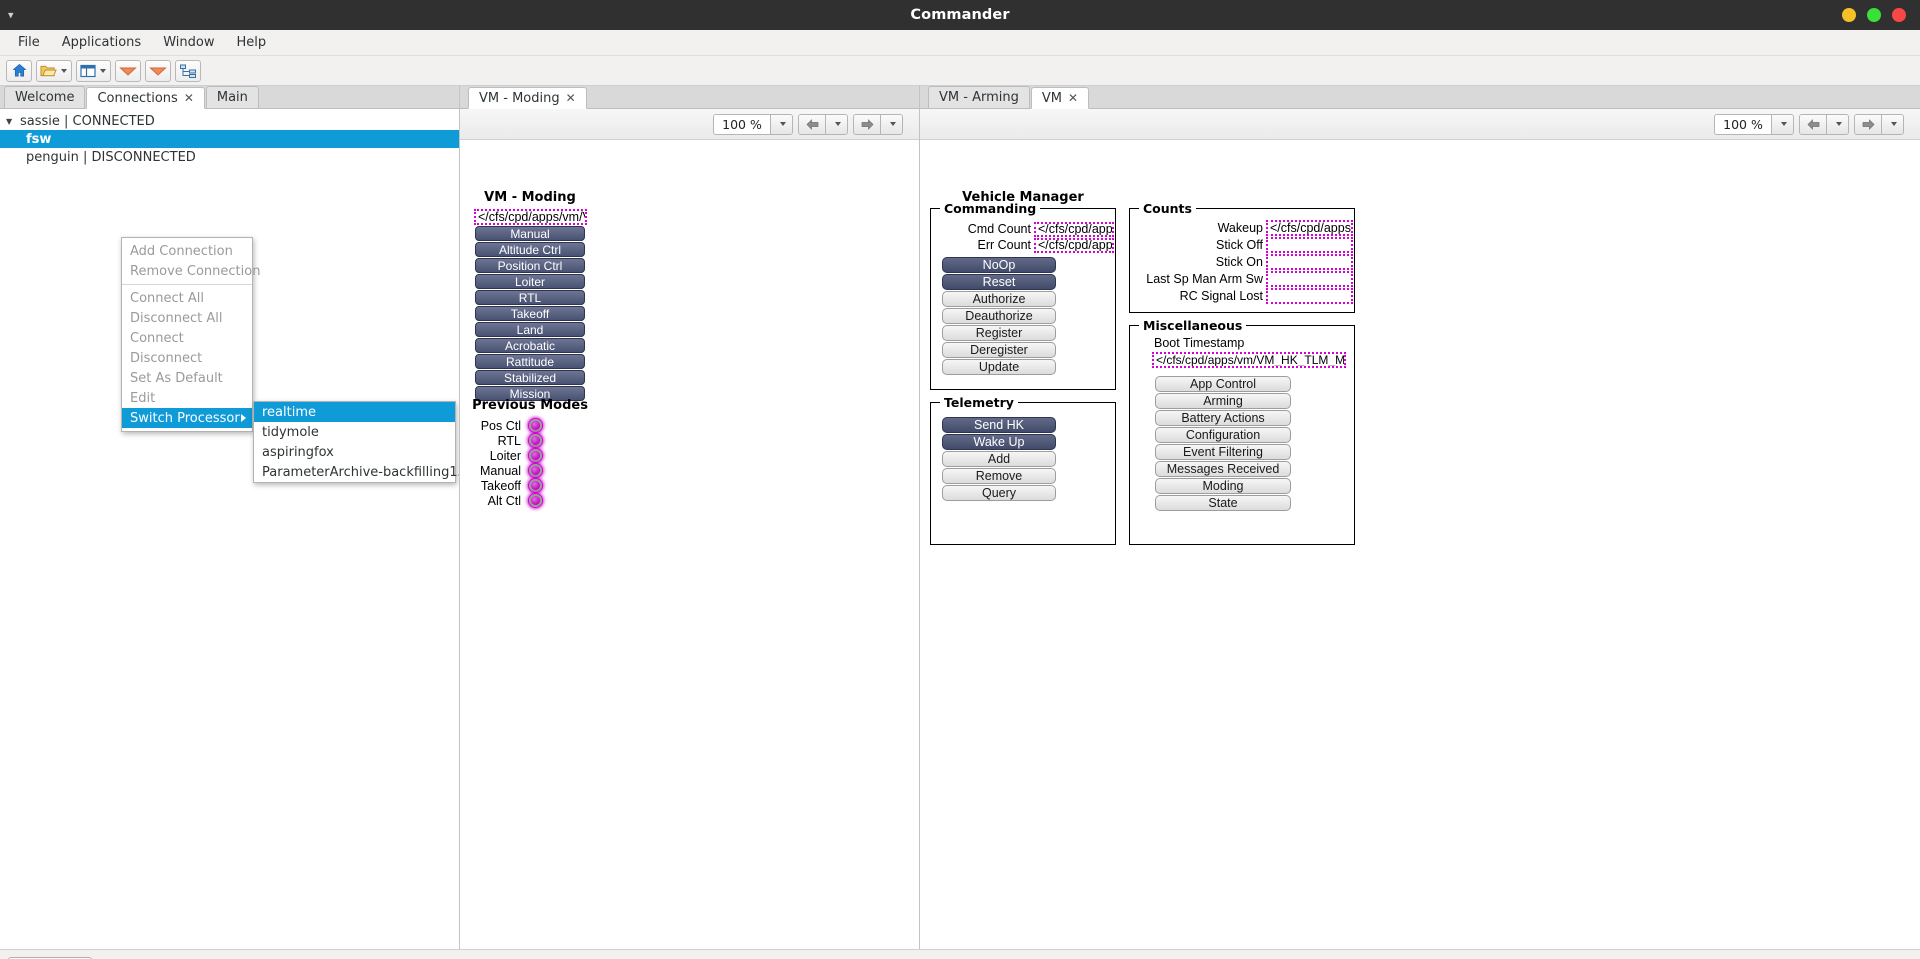  What do you see at coordinates (1223, 503) in the screenshot?
I see `misc-button-state: State` at bounding box center [1223, 503].